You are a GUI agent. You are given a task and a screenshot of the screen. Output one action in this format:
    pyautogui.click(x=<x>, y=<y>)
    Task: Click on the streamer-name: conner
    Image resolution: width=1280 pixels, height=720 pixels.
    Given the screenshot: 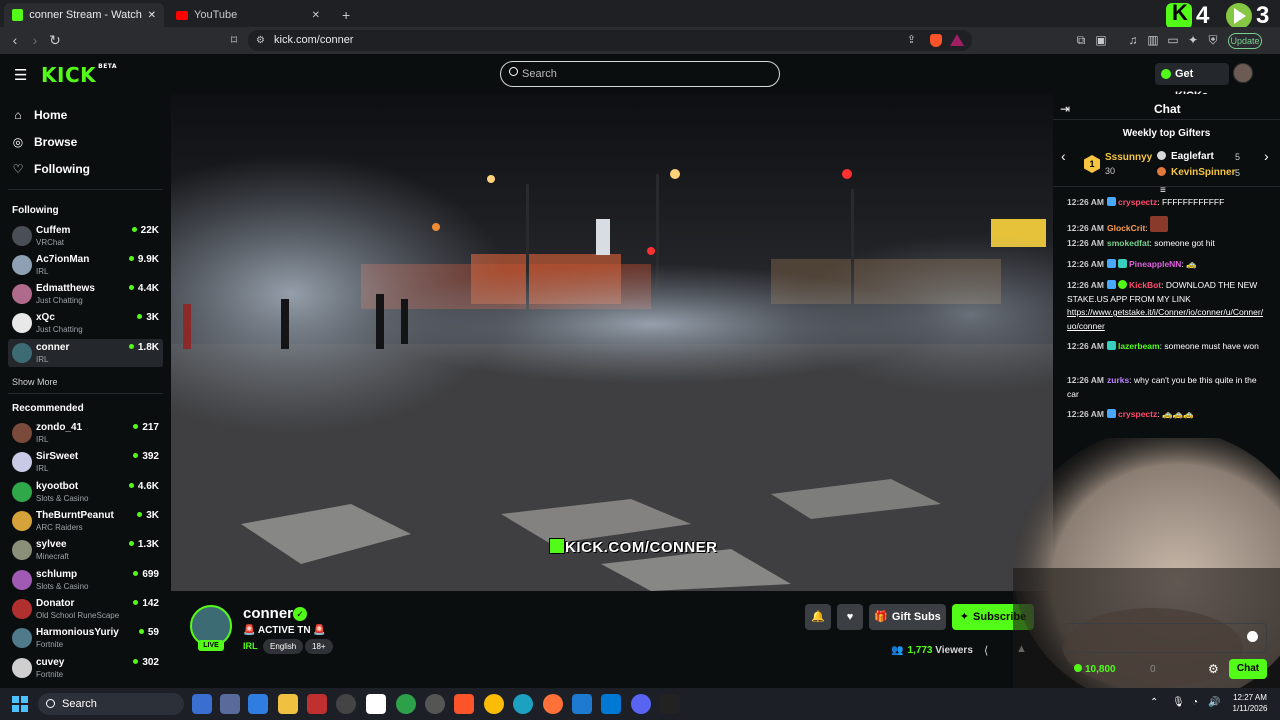 What is the action you would take?
    pyautogui.click(x=268, y=613)
    